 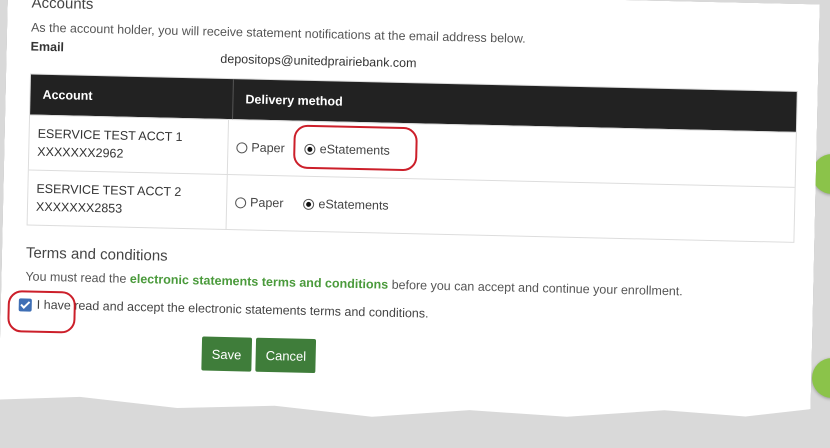 I want to click on account-number: XXXXXXX2853, so click(x=79, y=207).